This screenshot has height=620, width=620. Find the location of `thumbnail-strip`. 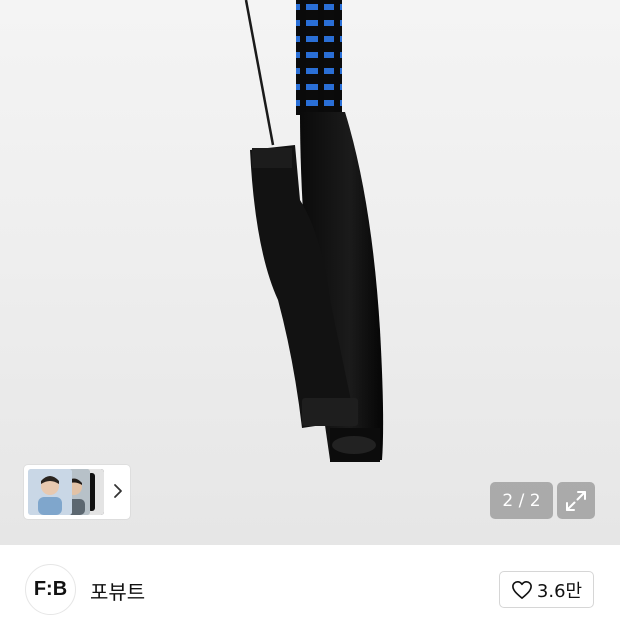

thumbnail-strip is located at coordinates (77, 492).